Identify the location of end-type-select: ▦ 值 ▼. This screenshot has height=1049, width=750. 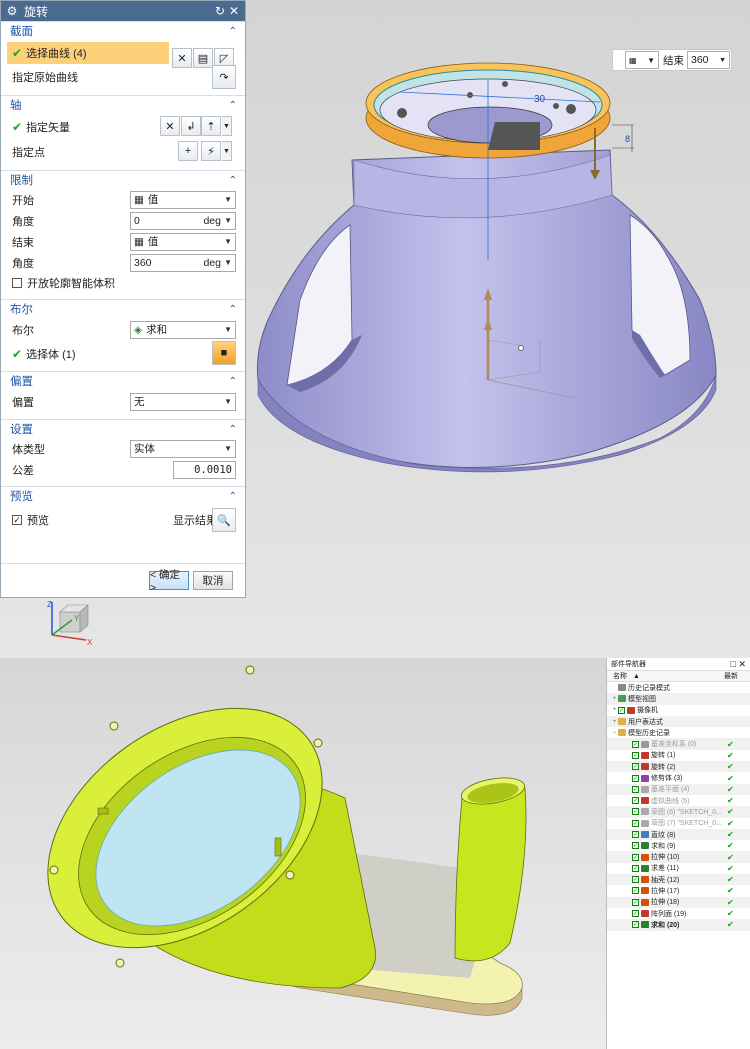
(183, 241).